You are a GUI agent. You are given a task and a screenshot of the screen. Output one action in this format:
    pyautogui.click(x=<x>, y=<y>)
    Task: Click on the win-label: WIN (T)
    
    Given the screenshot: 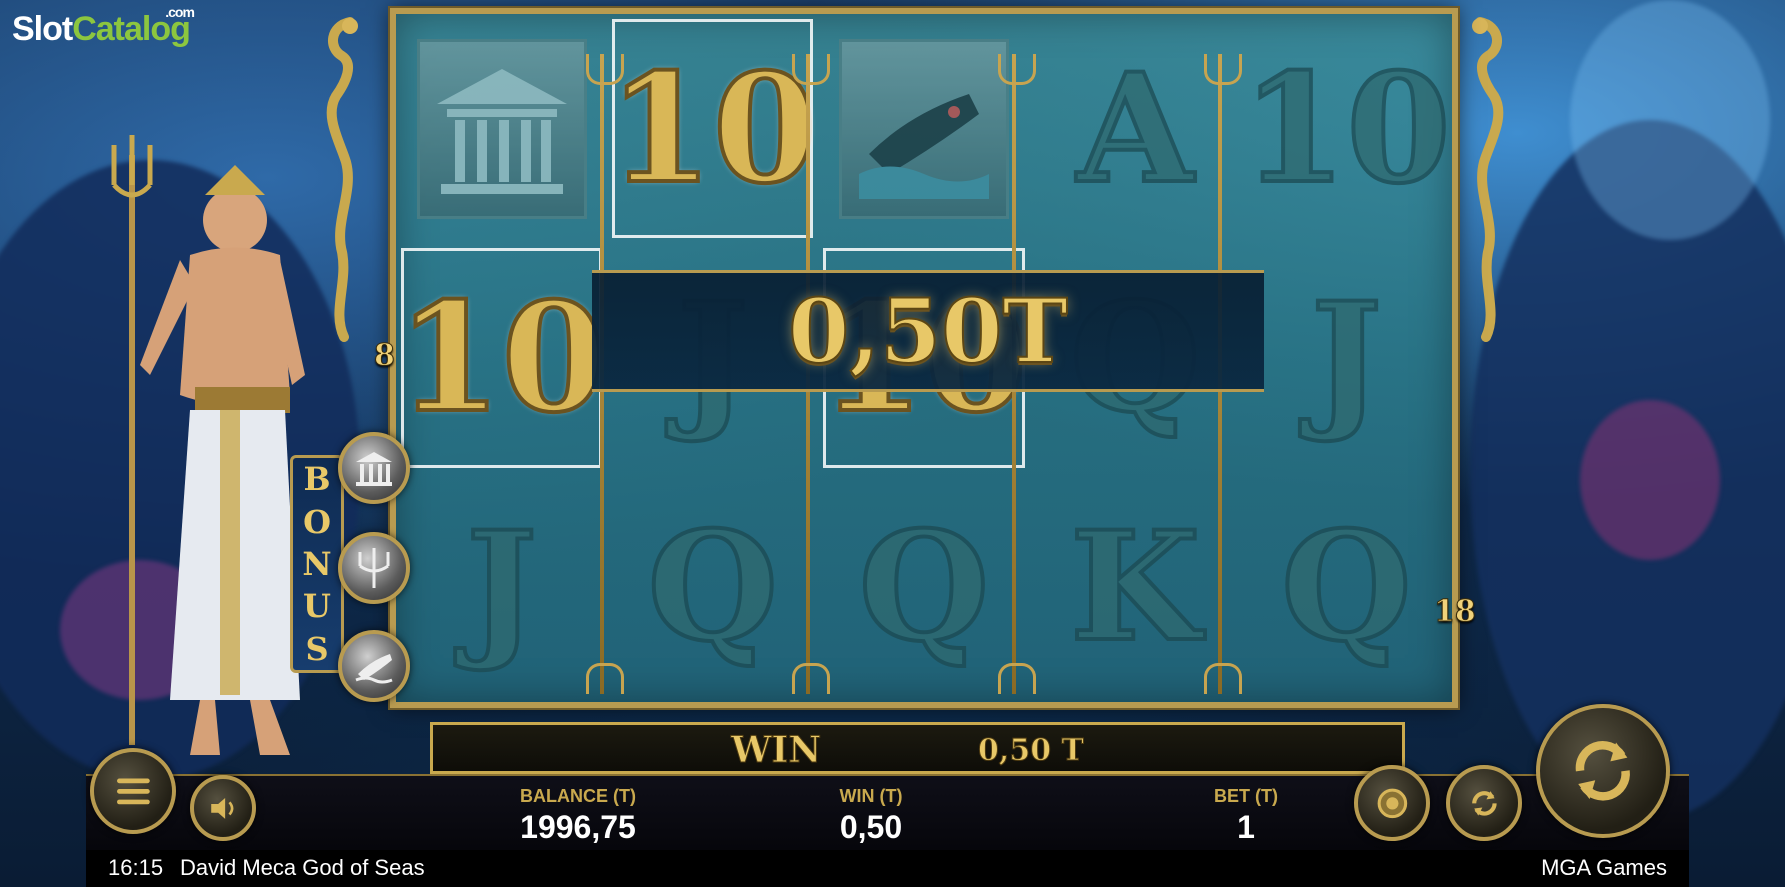 What is the action you would take?
    pyautogui.click(x=871, y=796)
    